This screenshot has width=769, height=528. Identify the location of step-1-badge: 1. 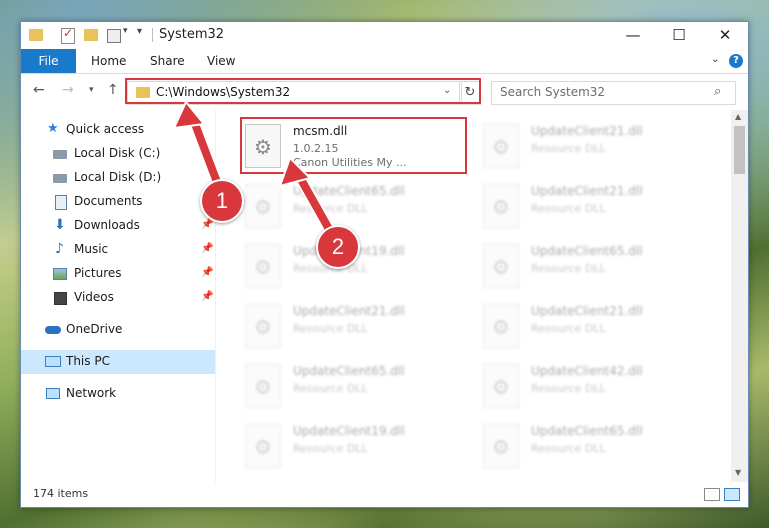
(222, 201).